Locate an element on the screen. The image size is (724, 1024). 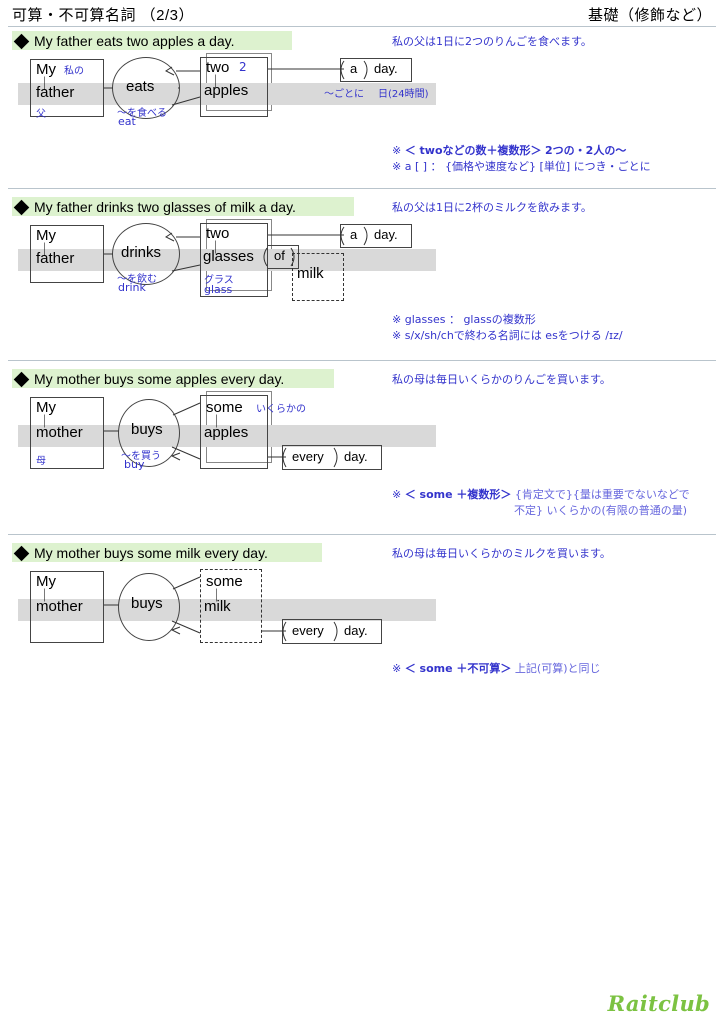
note-line: ※ glasses ： glassの複数形 is located at coordinates (507, 320).